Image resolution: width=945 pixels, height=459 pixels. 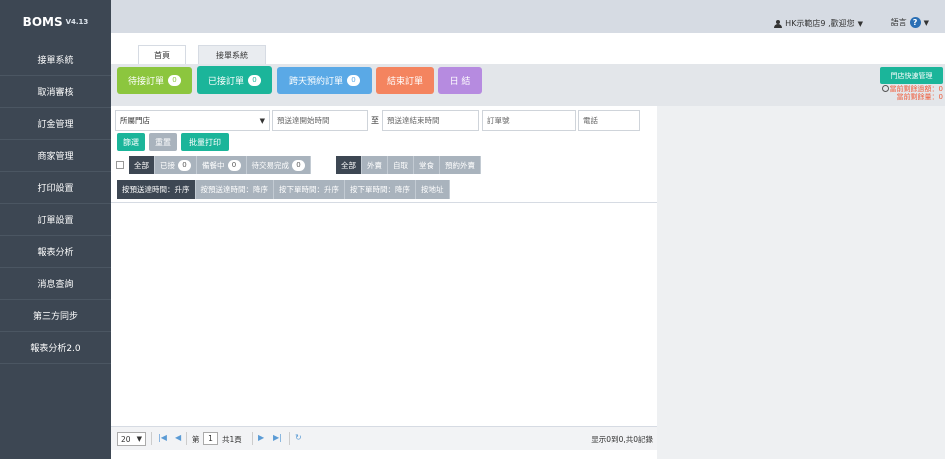 What do you see at coordinates (254, 80) in the screenshot?
I see `accepted-orders-count: 0` at bounding box center [254, 80].